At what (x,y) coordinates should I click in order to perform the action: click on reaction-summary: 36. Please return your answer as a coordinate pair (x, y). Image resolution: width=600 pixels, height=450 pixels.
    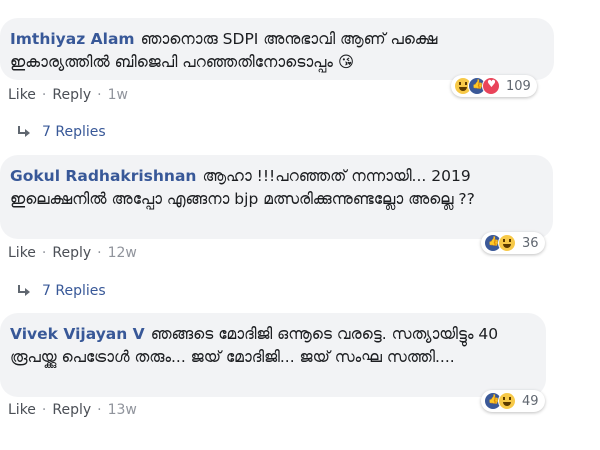
    Looking at the image, I should click on (513, 243).